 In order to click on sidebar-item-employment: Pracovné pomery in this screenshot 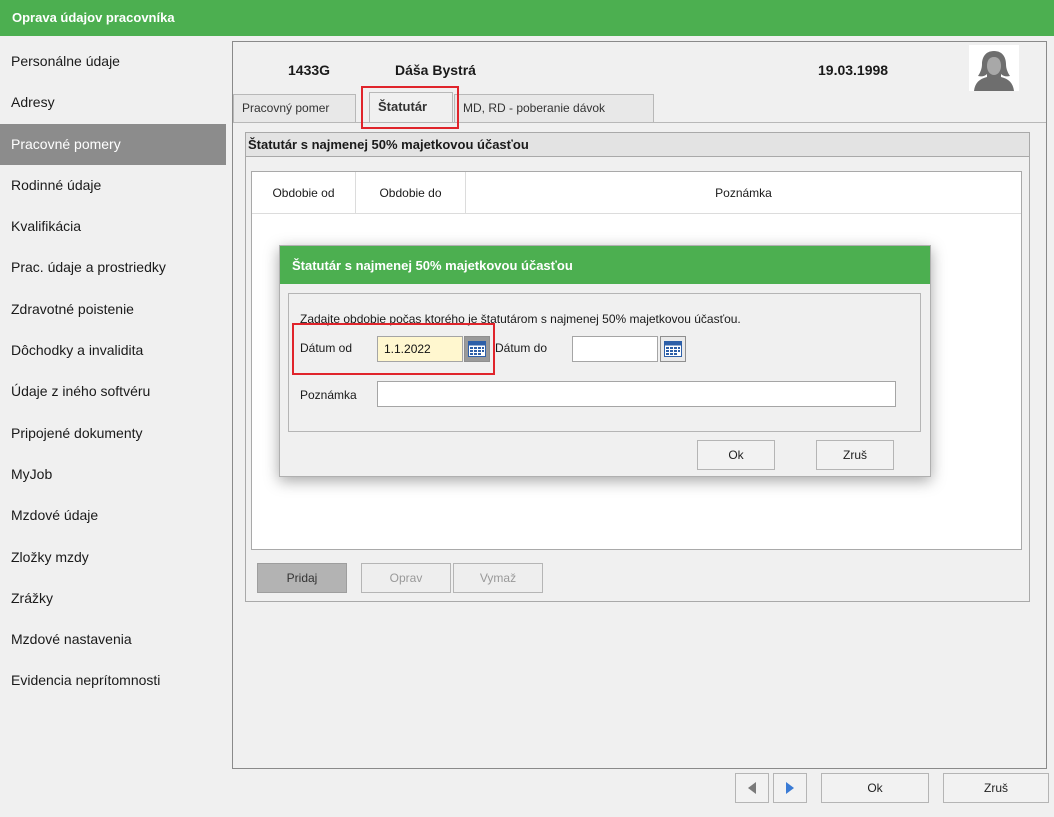, I will do `click(113, 144)`.